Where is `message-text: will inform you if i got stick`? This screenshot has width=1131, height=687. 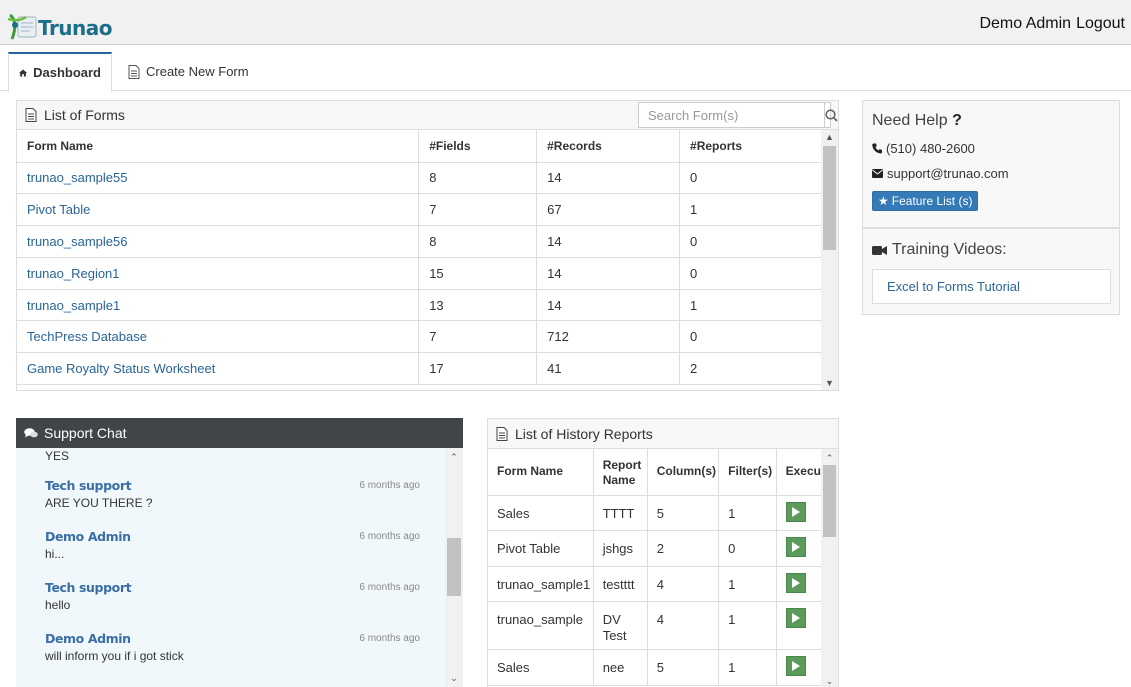
message-text: will inform you if i got stick is located at coordinates (114, 656).